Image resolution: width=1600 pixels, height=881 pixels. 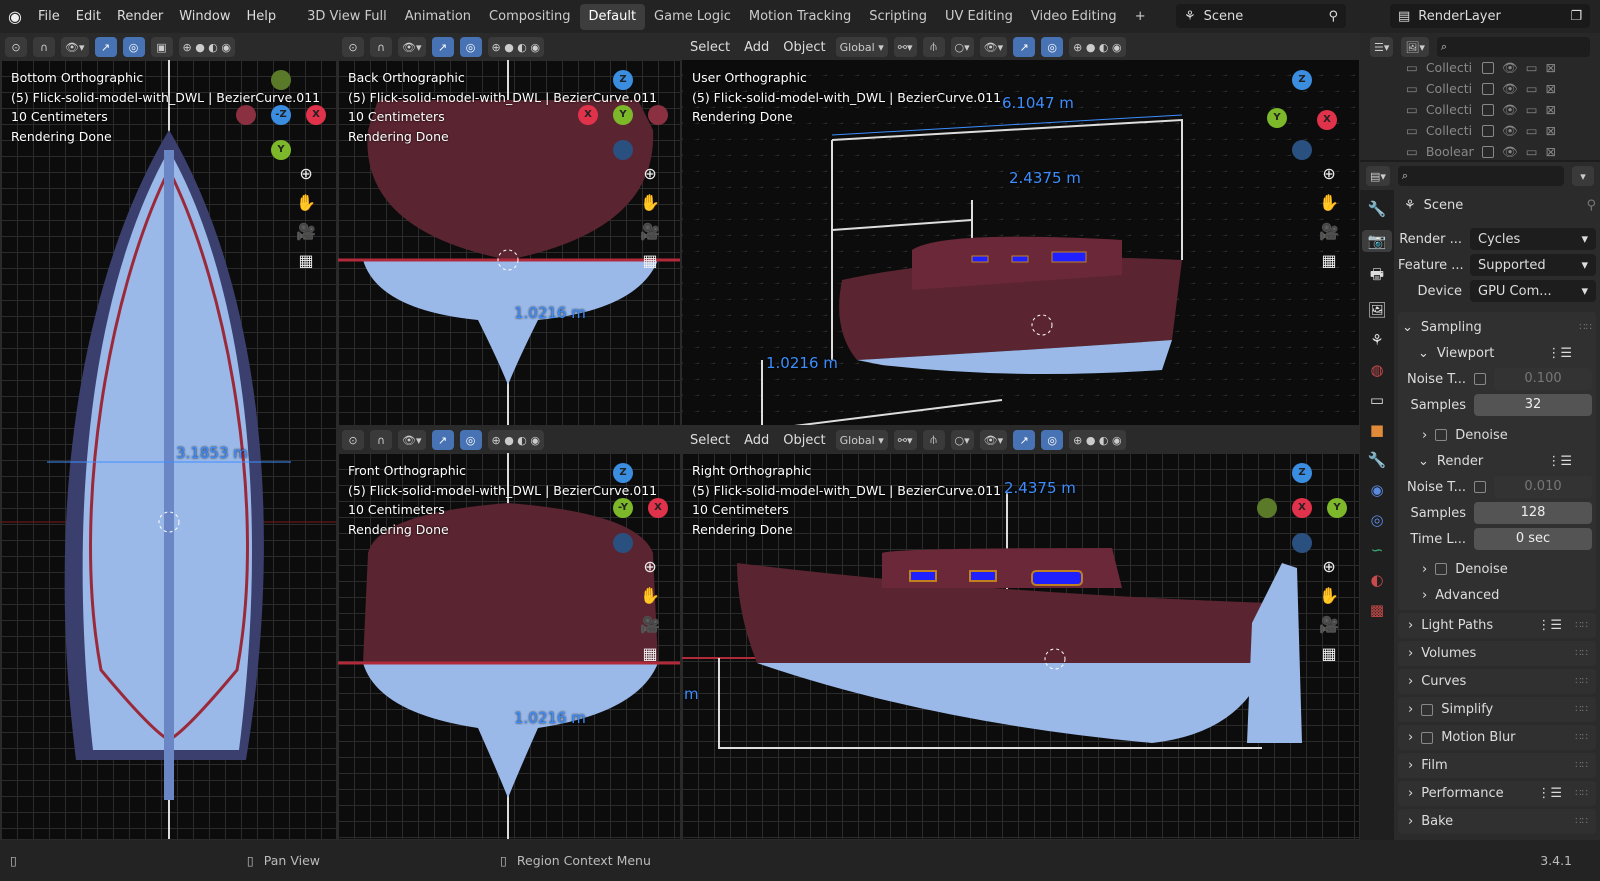 I want to click on panel-volumes: › Volumes ∷∷, so click(x=1497, y=653).